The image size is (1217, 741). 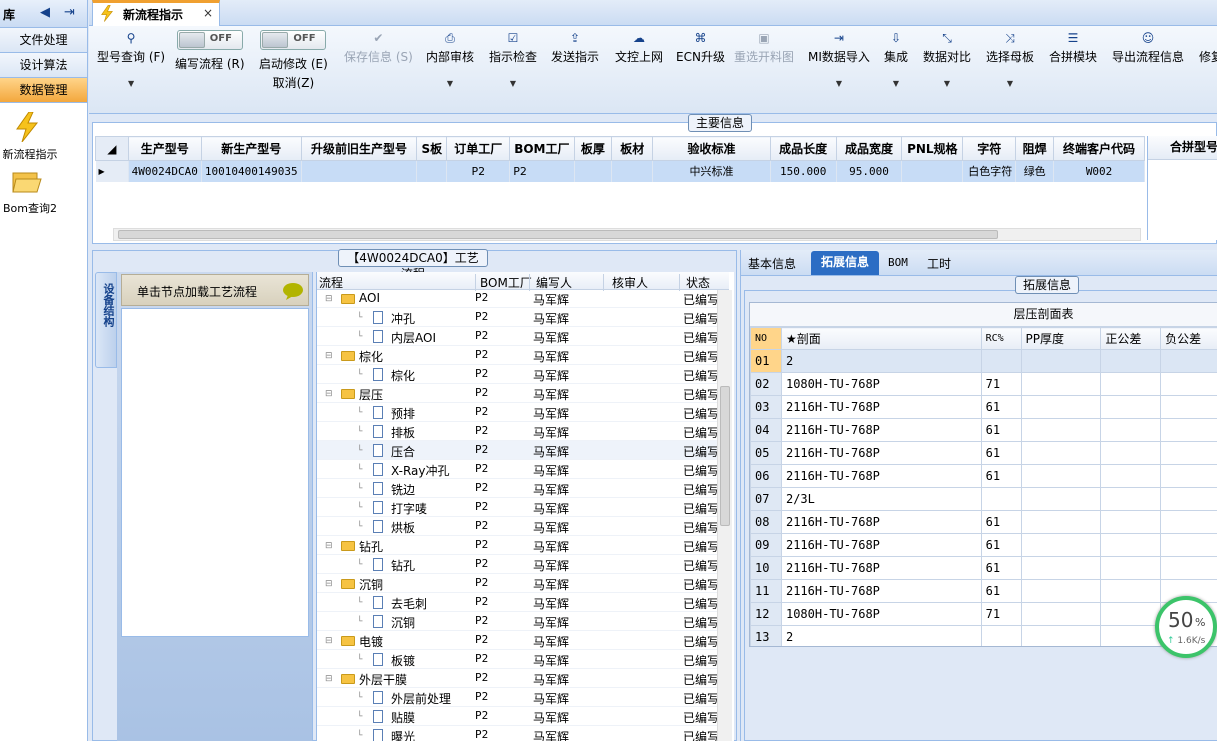 I want to click on table-row: 02 1080H-TU-768P 71, so click(x=983, y=384).